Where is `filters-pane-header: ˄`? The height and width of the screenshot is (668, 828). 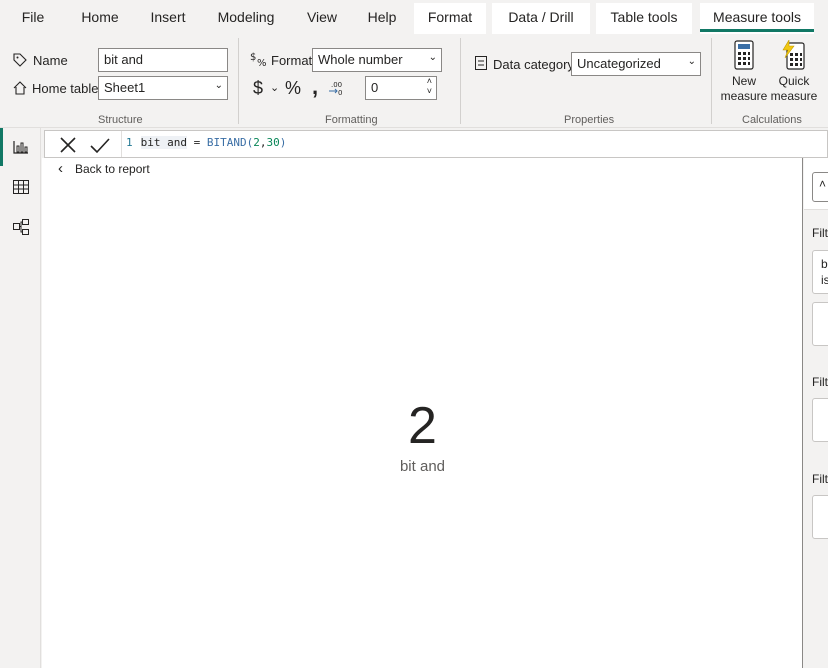
filters-pane-header: ˄ is located at coordinates (816, 184).